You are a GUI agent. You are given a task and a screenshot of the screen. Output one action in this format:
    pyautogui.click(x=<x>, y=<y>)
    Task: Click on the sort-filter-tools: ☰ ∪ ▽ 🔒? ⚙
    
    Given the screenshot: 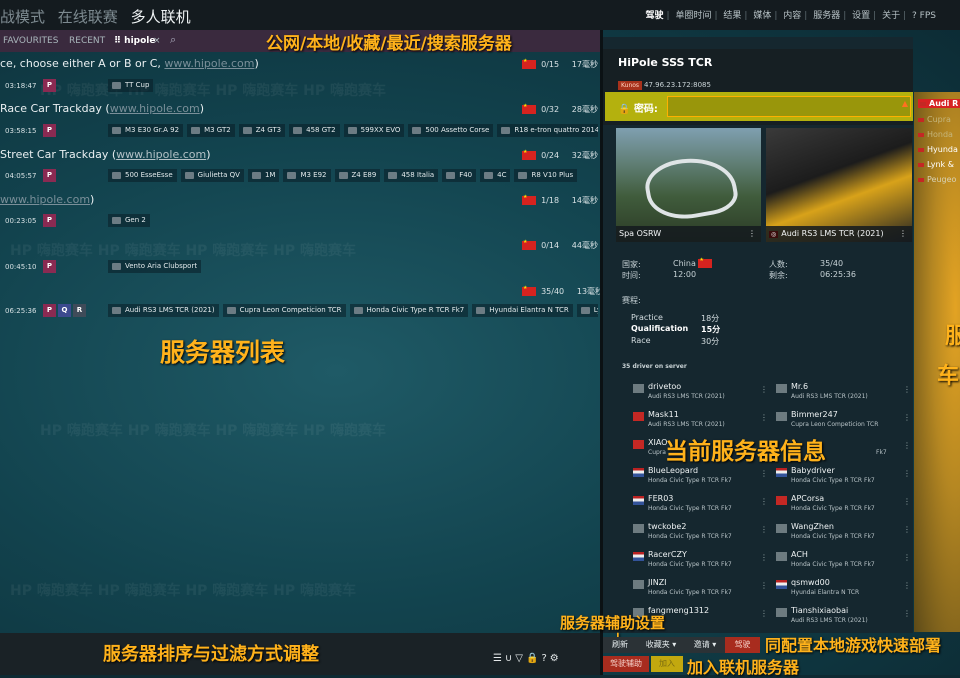 What is the action you would take?
    pyautogui.click(x=527, y=658)
    